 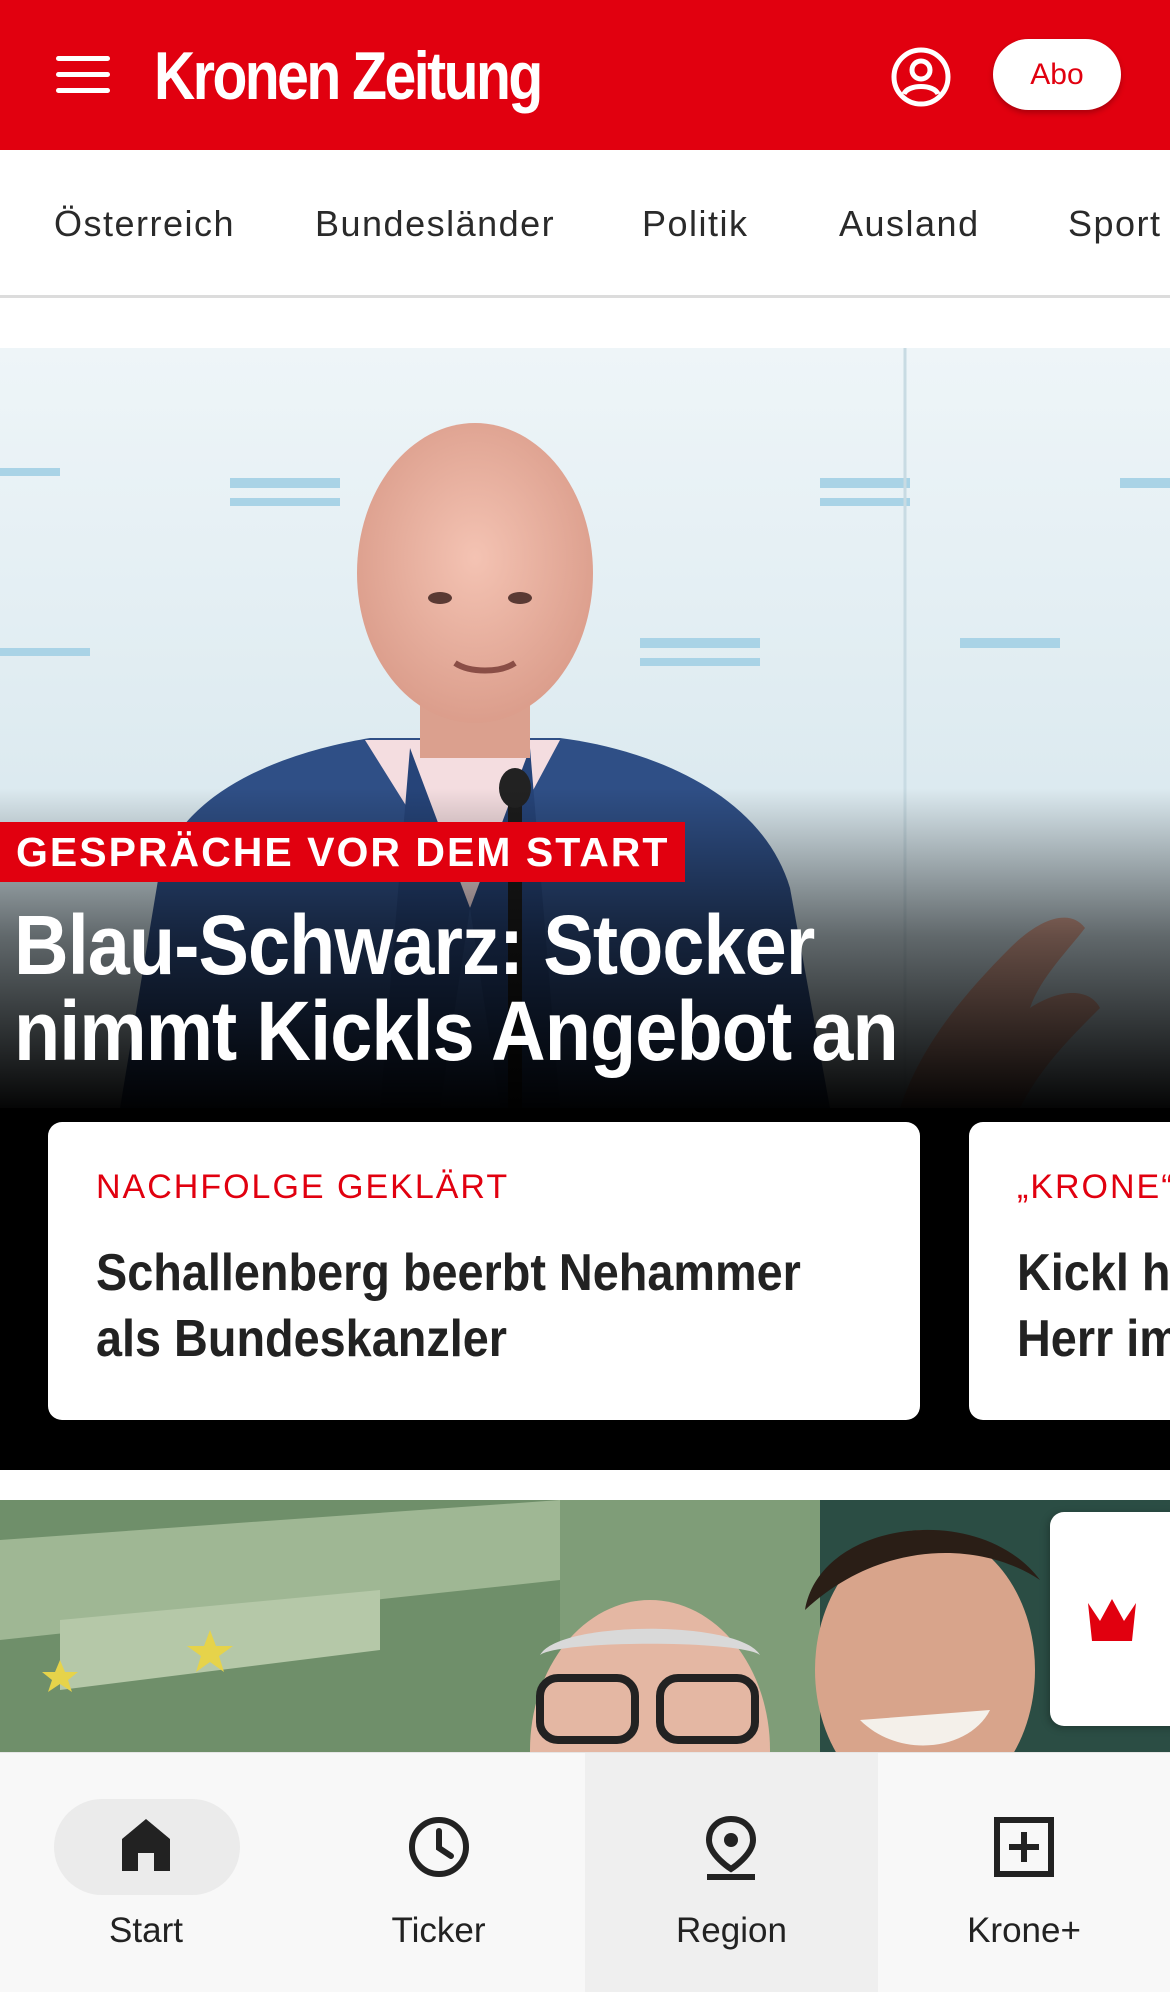 I want to click on teaser-photo, so click(x=585, y=1626).